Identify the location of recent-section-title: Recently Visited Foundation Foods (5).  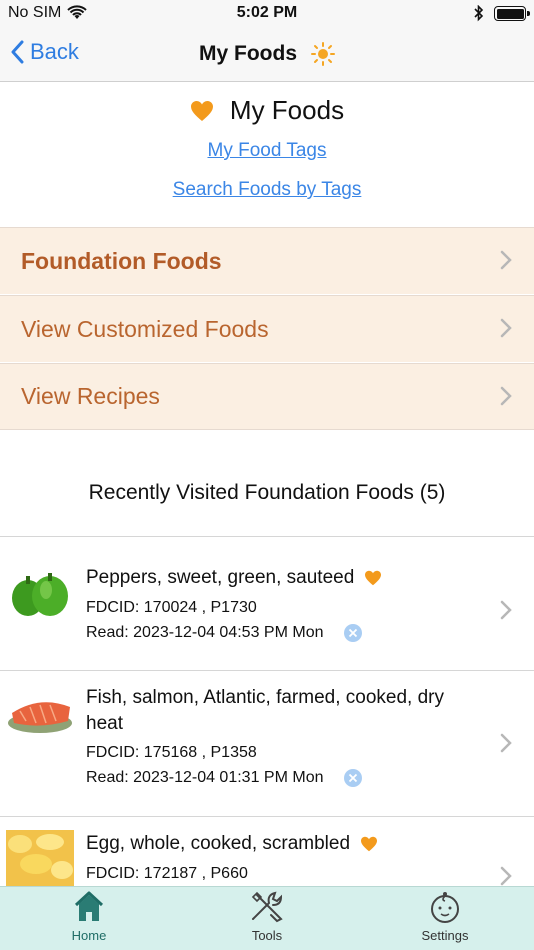
(267, 492).